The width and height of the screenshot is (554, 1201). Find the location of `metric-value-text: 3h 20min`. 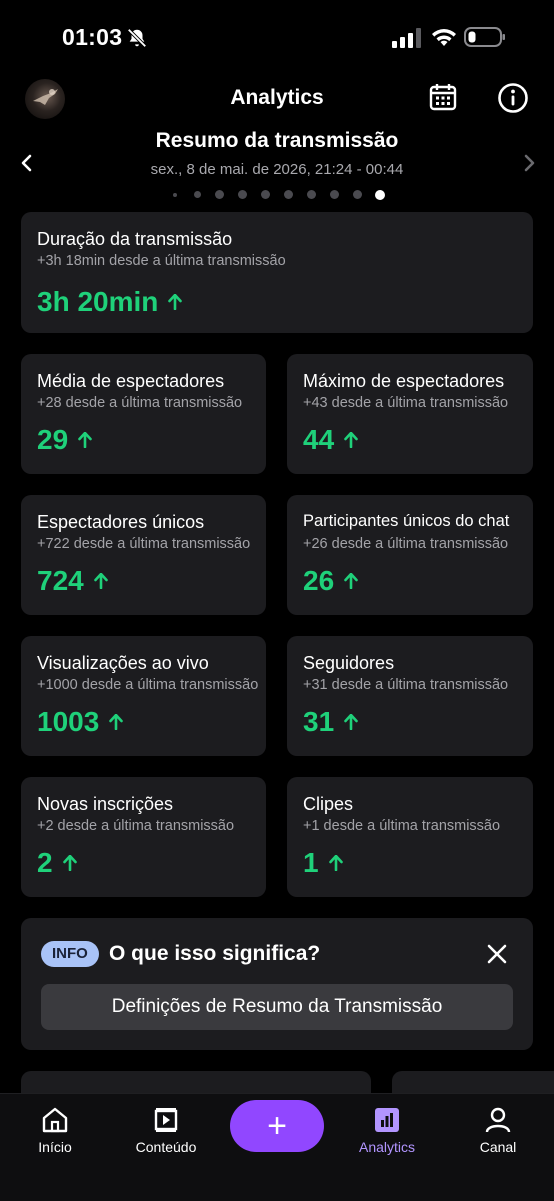

metric-value-text: 3h 20min is located at coordinates (98, 301).